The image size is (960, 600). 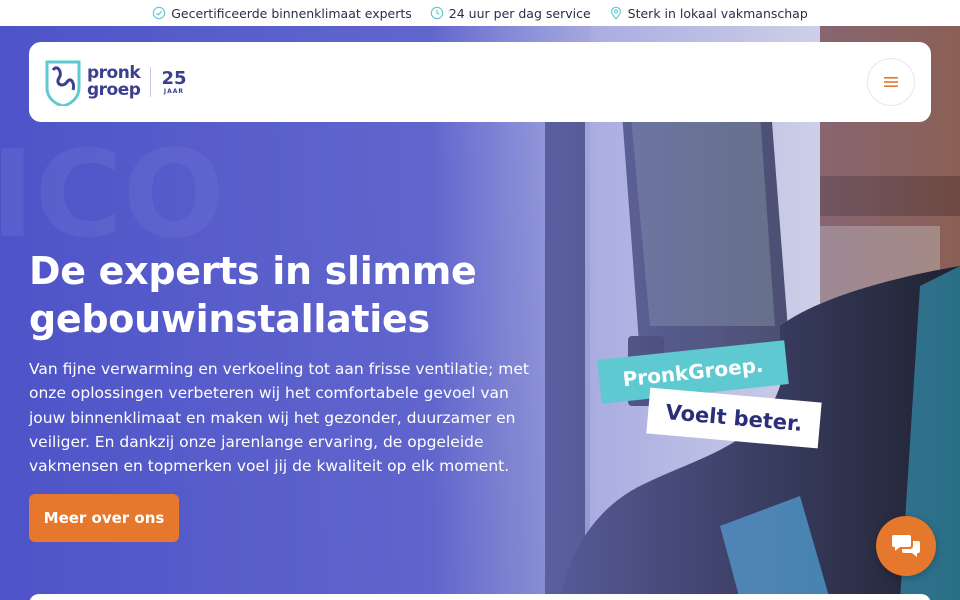 What do you see at coordinates (717, 13) in the screenshot?
I see `usp-label: Sterk in lokaal vakmanschap` at bounding box center [717, 13].